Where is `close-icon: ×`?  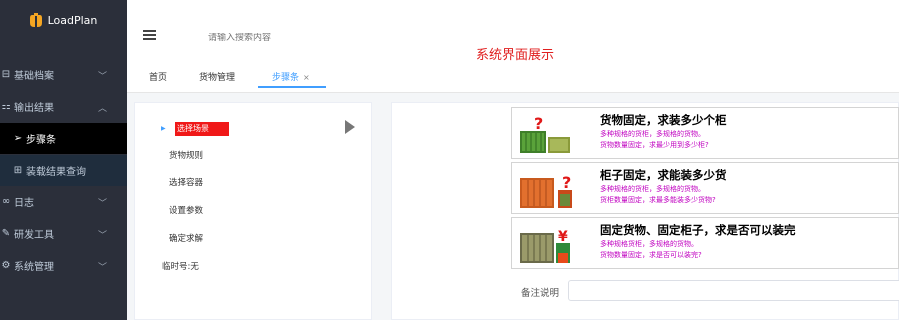
close-icon: × is located at coordinates (306, 77).